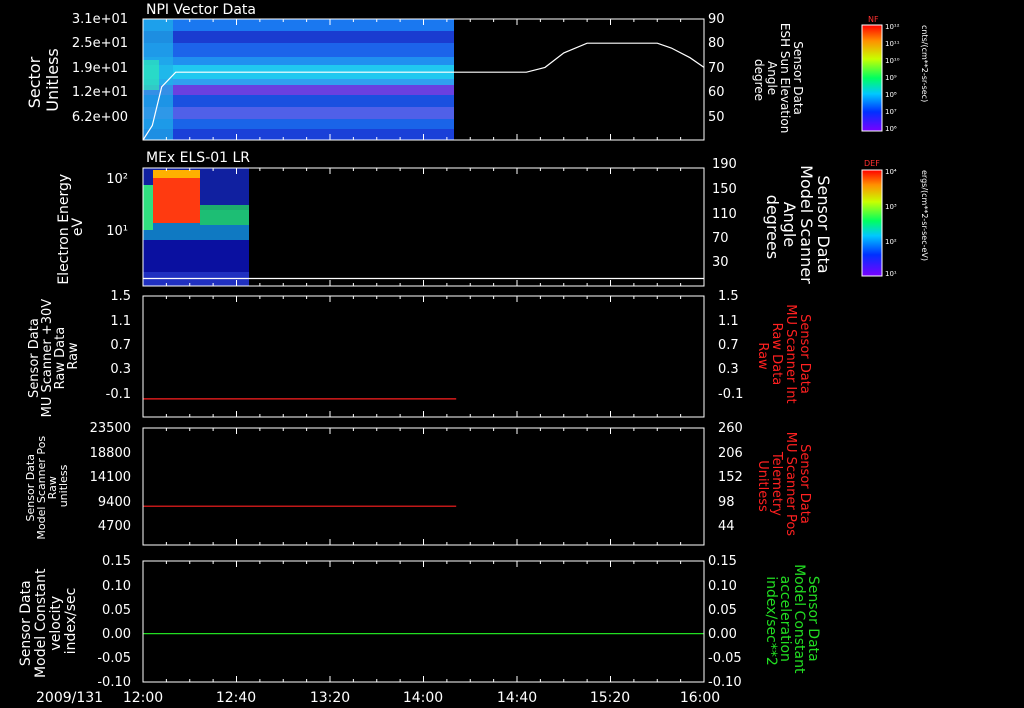  I want to click on ylabel-line: eV, so click(78, 226).